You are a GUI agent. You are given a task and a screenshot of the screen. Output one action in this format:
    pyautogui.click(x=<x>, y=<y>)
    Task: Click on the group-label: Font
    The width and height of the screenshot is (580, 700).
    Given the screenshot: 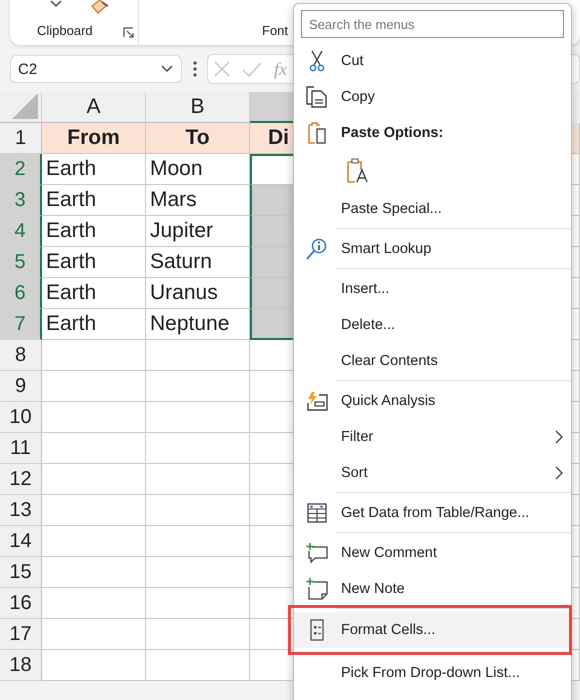 What is the action you would take?
    pyautogui.click(x=275, y=30)
    